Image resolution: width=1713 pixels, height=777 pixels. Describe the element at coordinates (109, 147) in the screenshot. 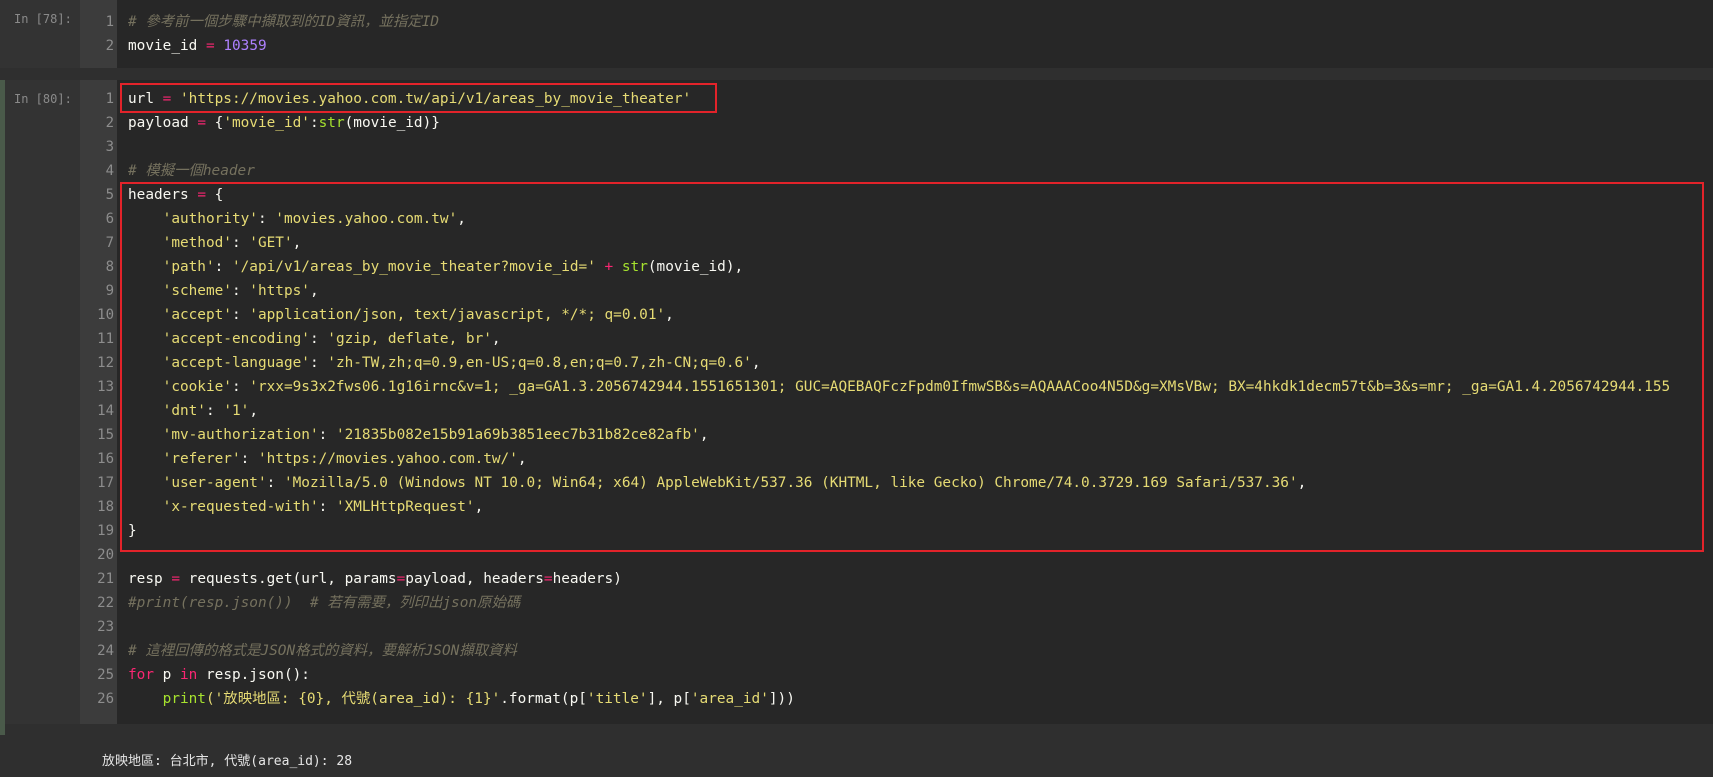

I see `line-number: 3` at that location.